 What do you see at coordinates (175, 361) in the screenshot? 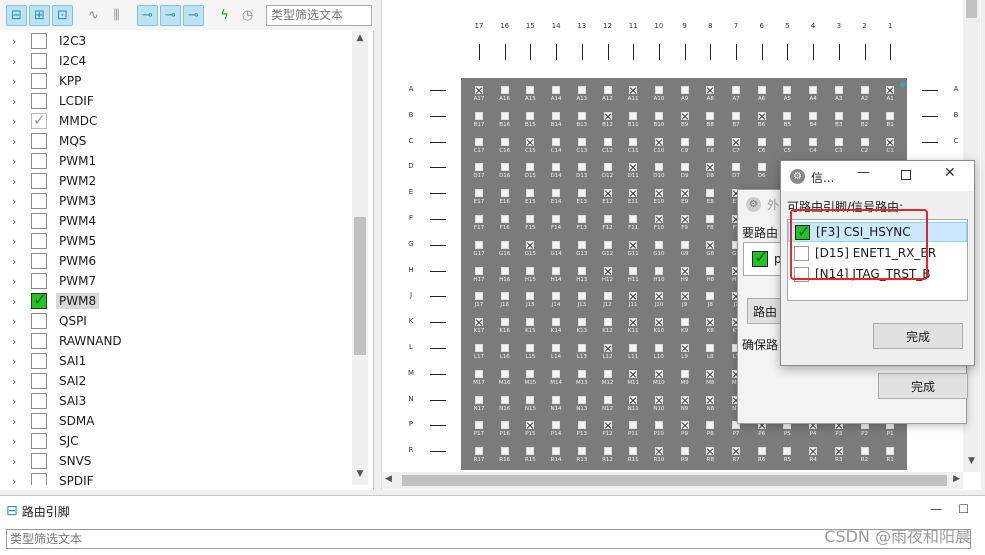
I see `list-item: › SAI1` at bounding box center [175, 361].